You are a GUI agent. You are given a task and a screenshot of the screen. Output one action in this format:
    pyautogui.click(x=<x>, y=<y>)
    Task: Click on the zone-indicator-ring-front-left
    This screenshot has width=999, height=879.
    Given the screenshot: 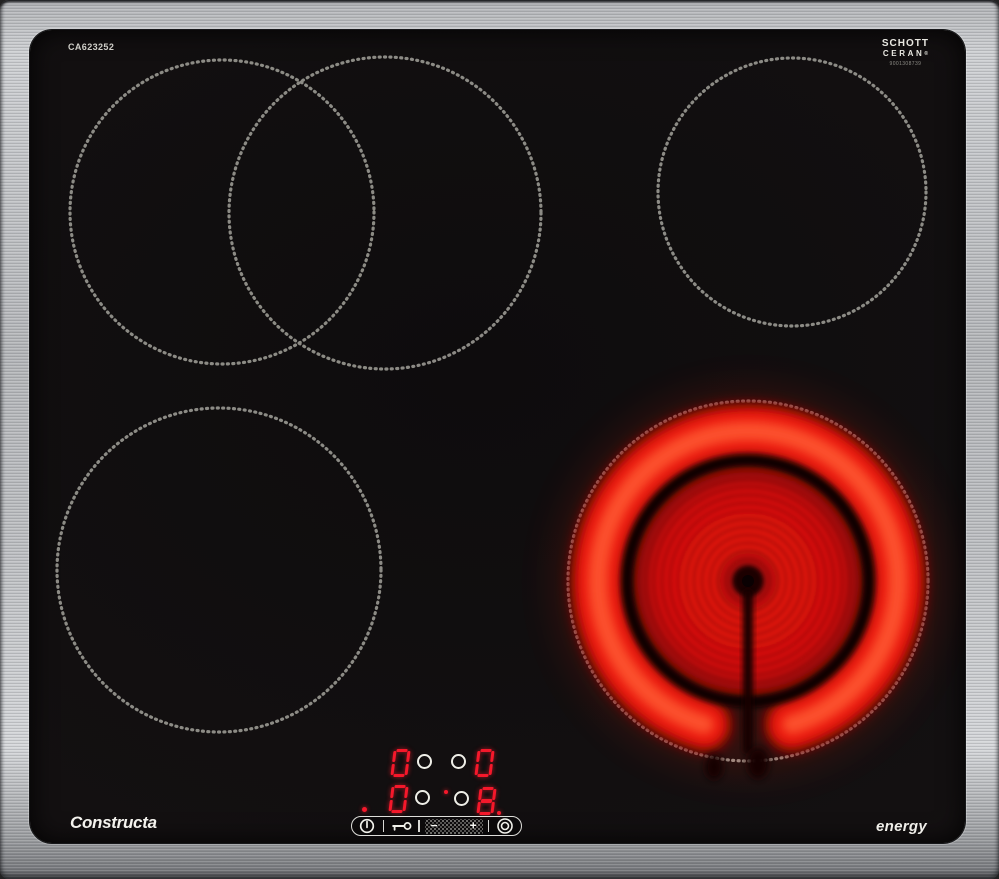 What is the action you would take?
    pyautogui.click(x=422, y=797)
    